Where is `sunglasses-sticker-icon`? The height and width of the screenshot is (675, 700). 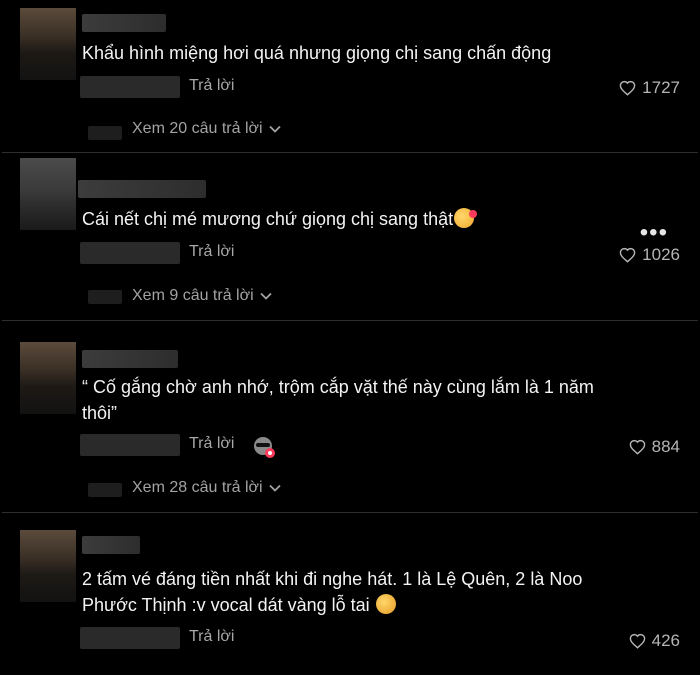 sunglasses-sticker-icon is located at coordinates (264, 447).